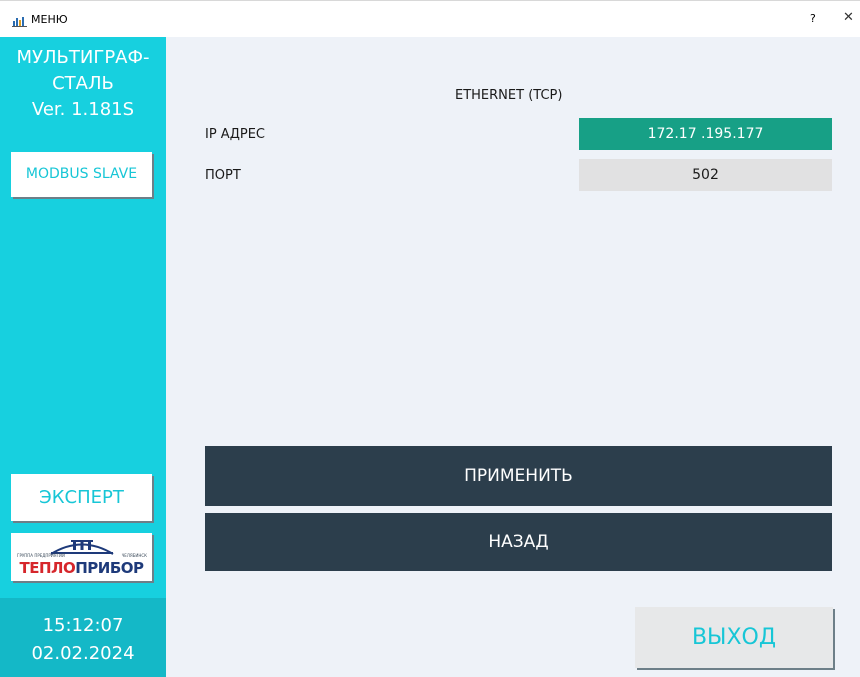 Image resolution: width=860 pixels, height=677 pixels. What do you see at coordinates (49, 19) in the screenshot?
I see `window-title: МЕНЮ` at bounding box center [49, 19].